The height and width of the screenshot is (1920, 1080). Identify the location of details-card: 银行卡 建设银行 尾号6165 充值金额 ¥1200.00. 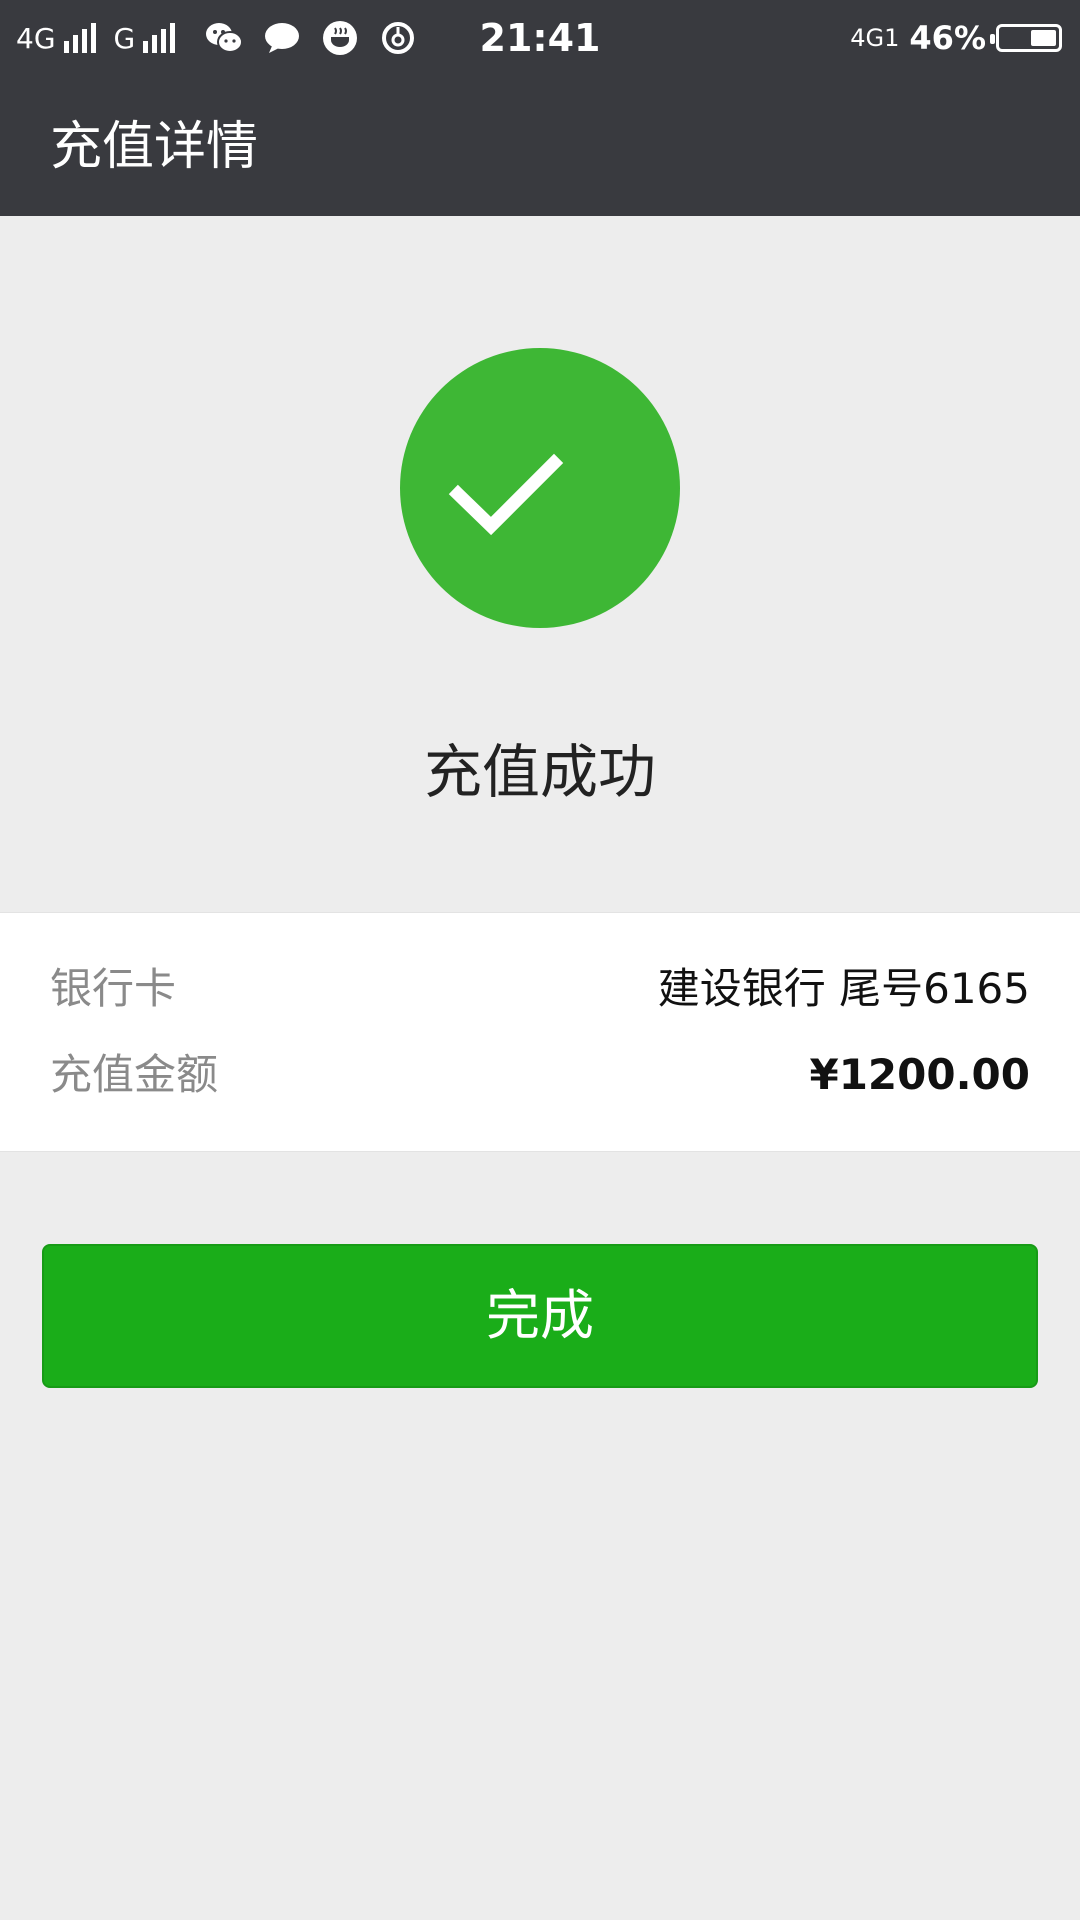
(540, 1032).